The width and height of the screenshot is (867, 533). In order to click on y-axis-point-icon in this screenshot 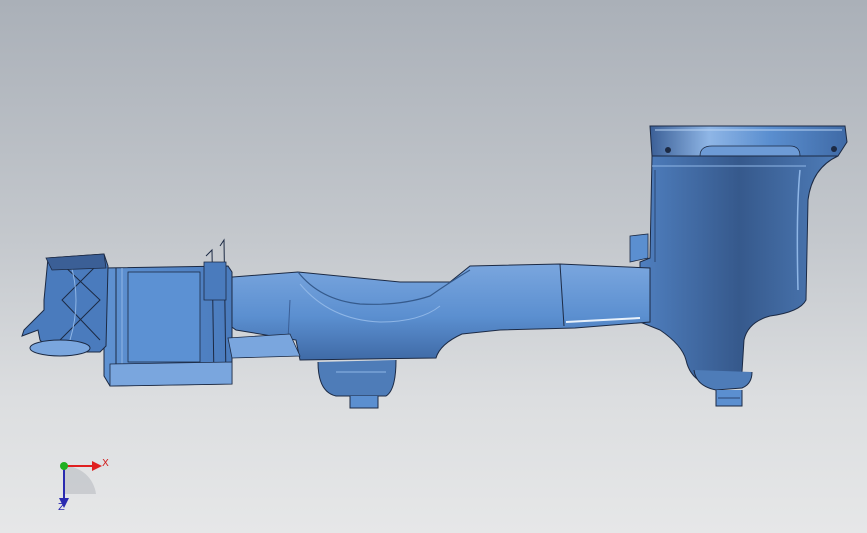, I will do `click(64, 466)`.